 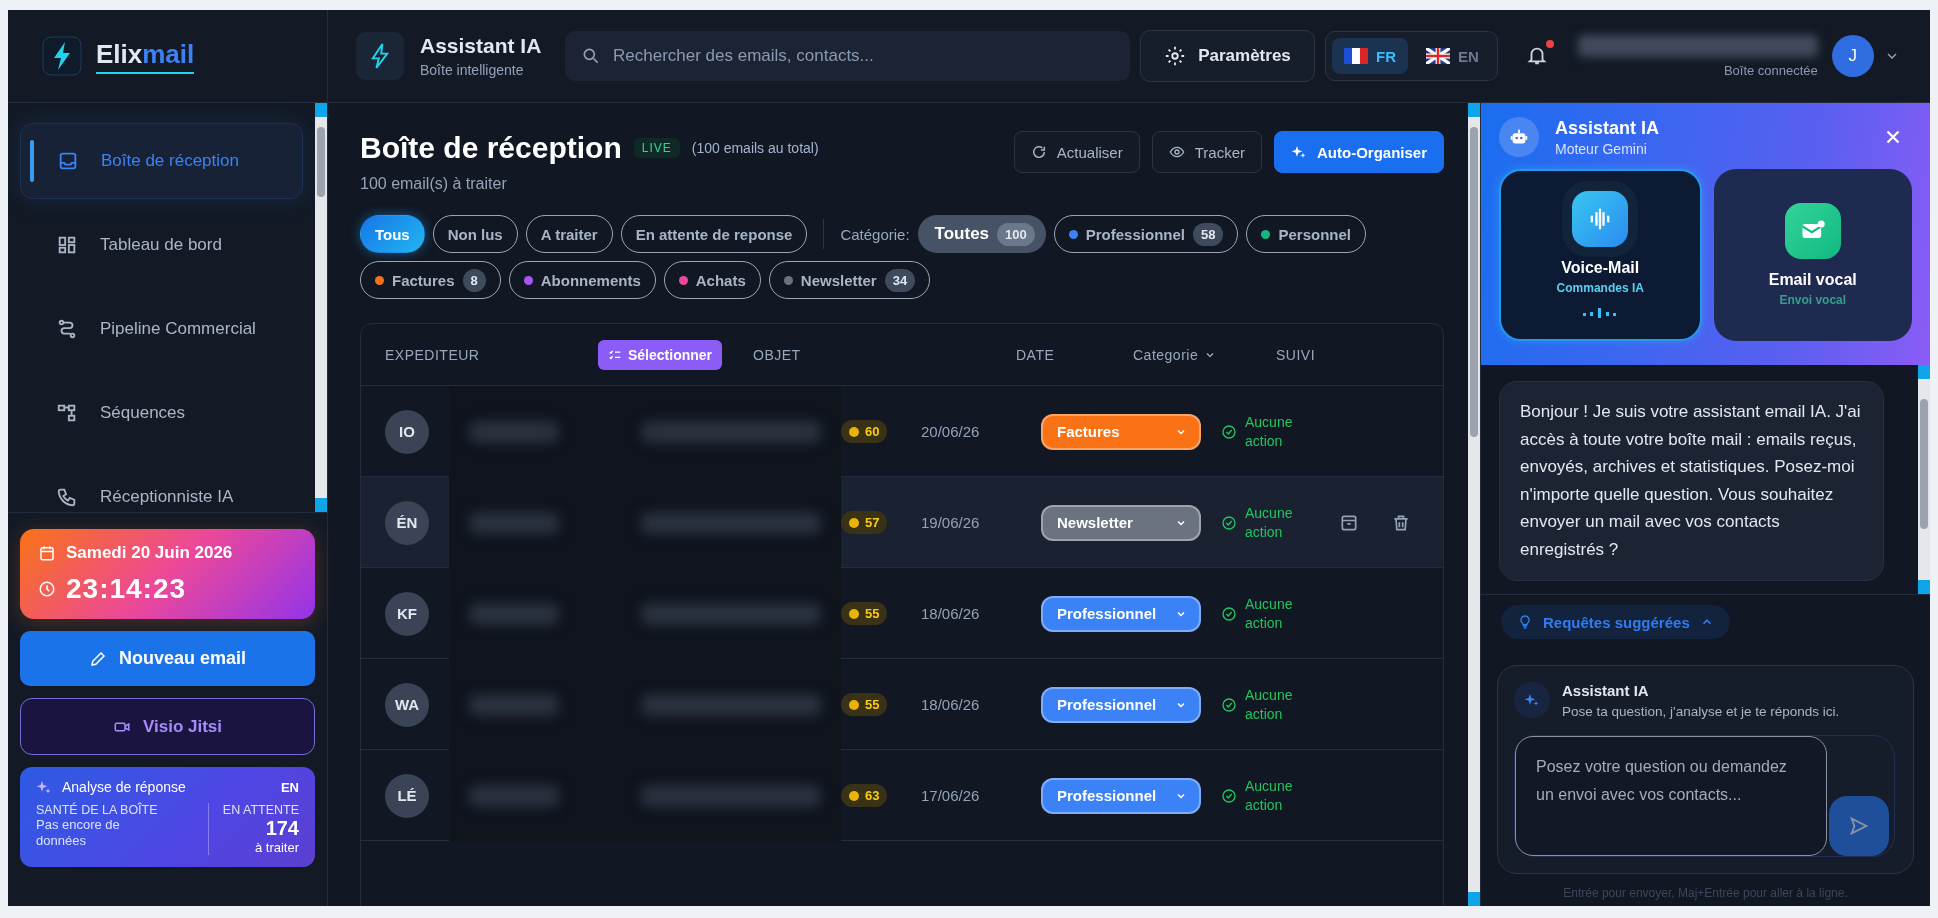 I want to click on language-button: FR, so click(x=1370, y=56).